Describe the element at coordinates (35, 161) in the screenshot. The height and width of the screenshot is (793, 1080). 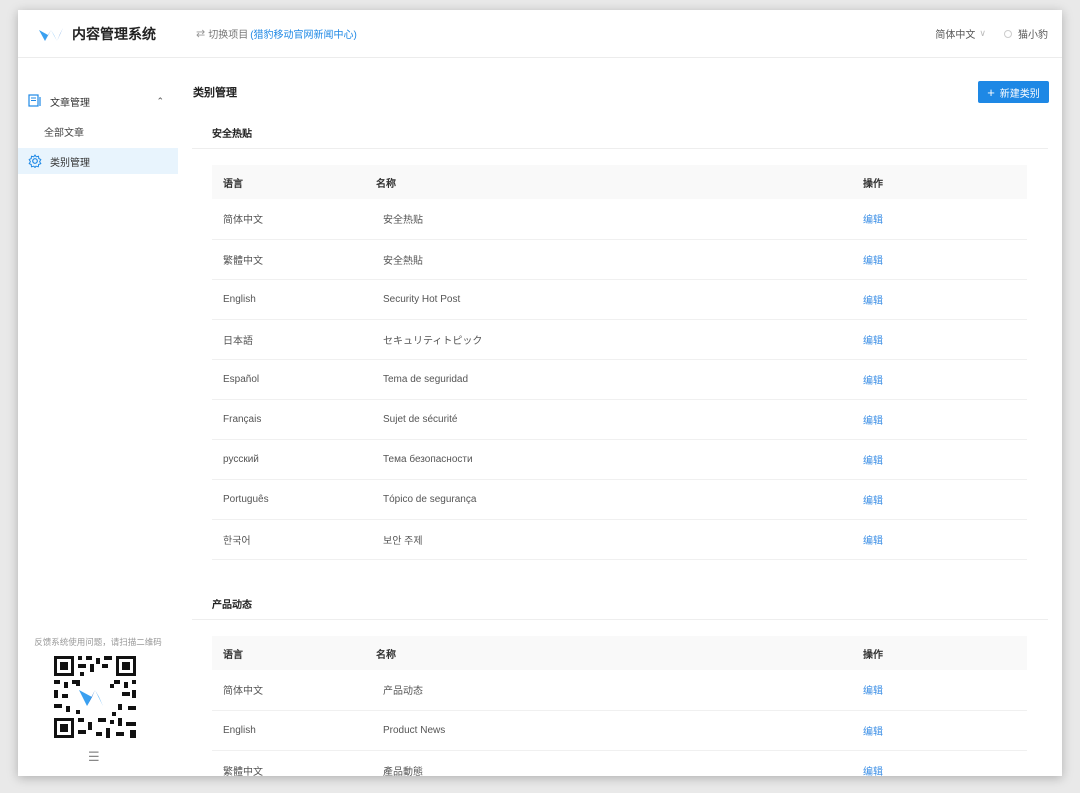
I see `gear-icon` at that location.